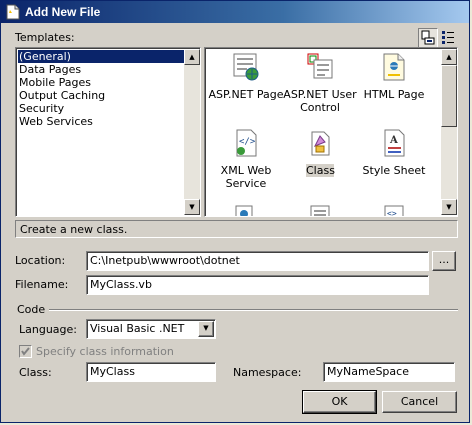 This screenshot has width=472, height=425. I want to click on checkmark-icon, so click(25, 351).